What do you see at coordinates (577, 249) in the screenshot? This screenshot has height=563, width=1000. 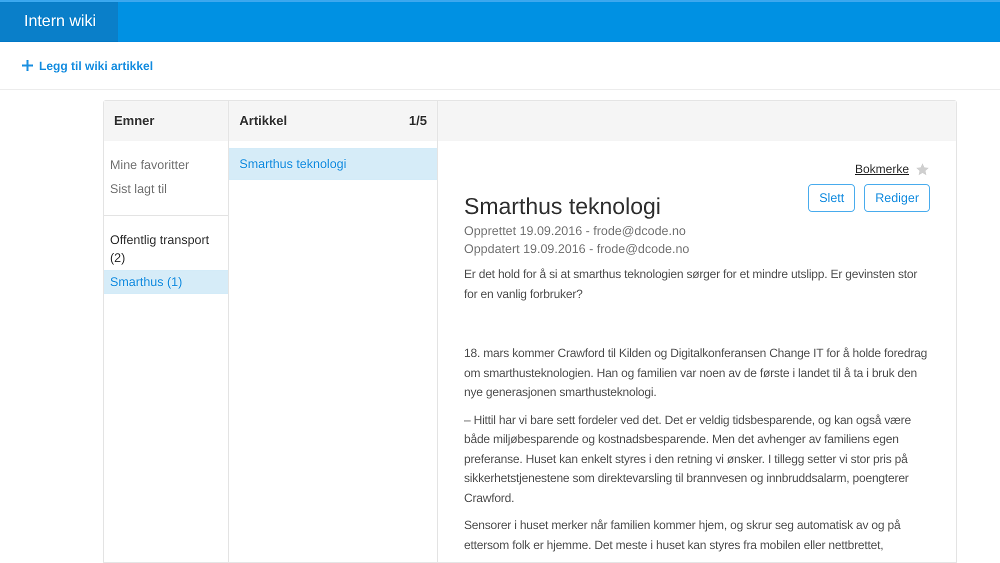 I see `article-meta: Oppdatert 19.09.2016 - frode@dcode.no` at bounding box center [577, 249].